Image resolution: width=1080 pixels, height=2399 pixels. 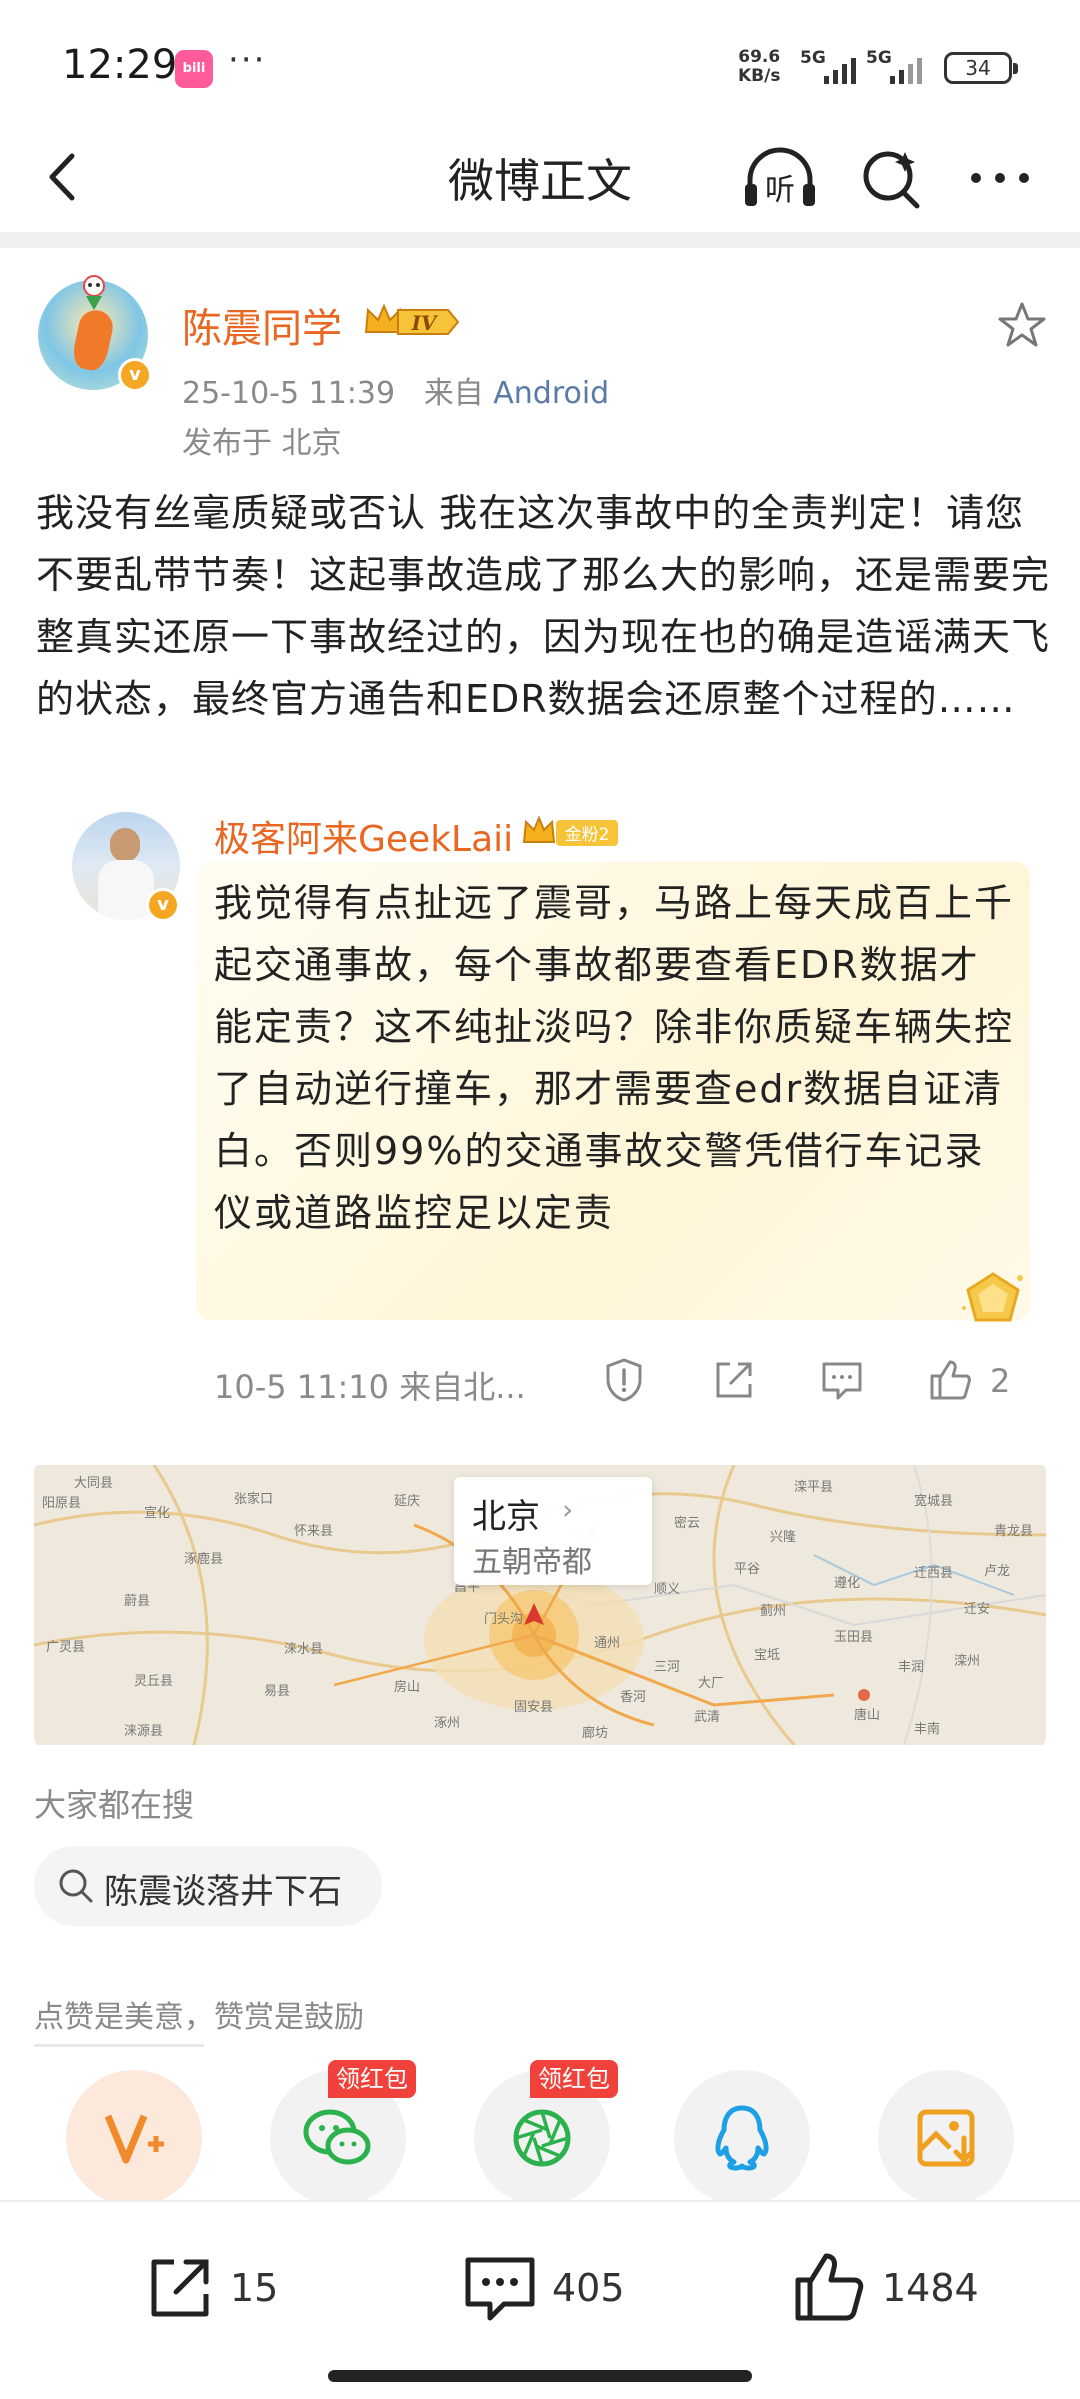 I want to click on map-city-subtitle: 五朝帝都, so click(x=532, y=1562).